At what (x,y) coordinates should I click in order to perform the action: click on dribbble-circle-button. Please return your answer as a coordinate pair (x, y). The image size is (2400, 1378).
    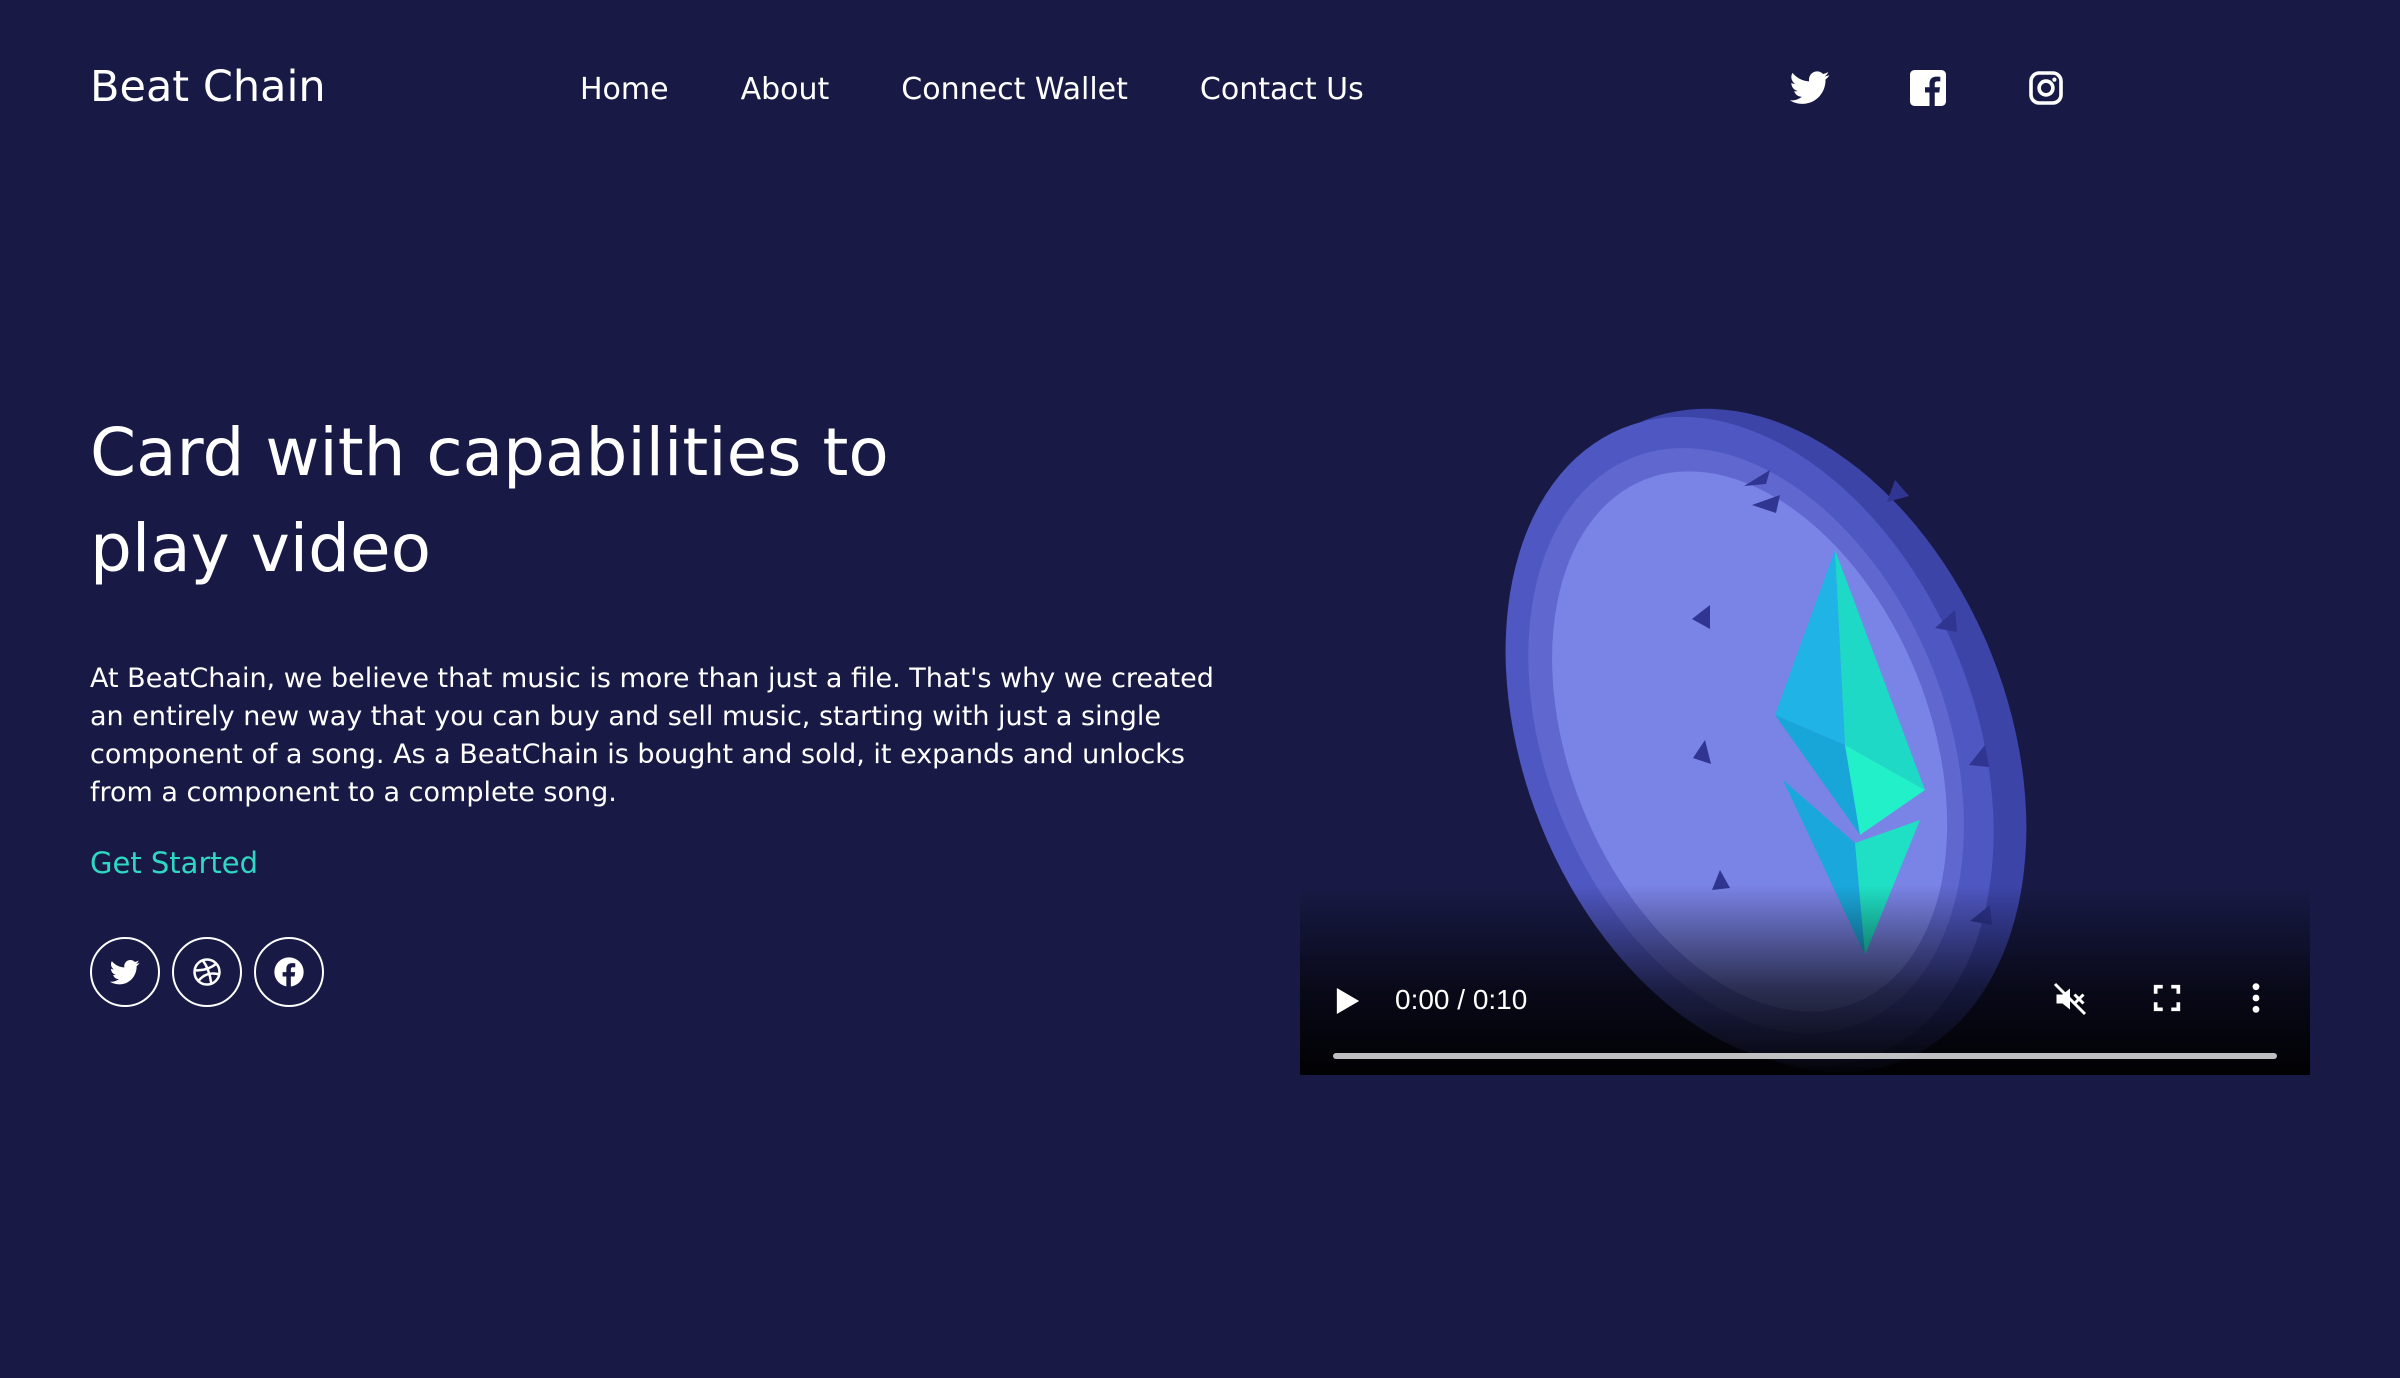
    Looking at the image, I should click on (207, 972).